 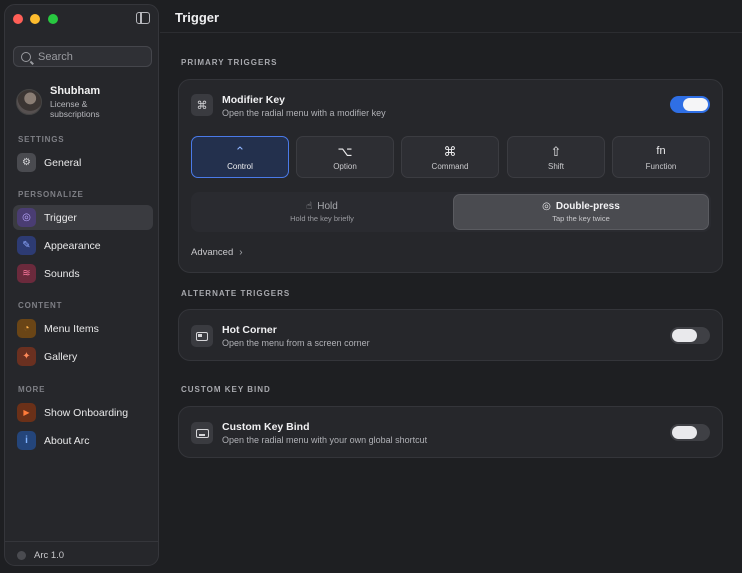 I want to click on mode-title: Hold, so click(x=327, y=206).